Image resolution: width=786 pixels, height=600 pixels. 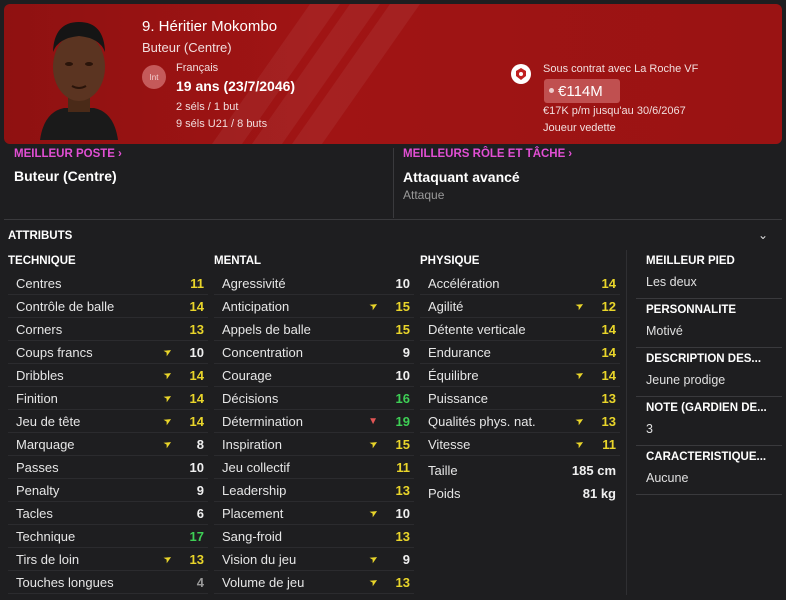 I want to click on club-badge-icon, so click(x=521, y=74).